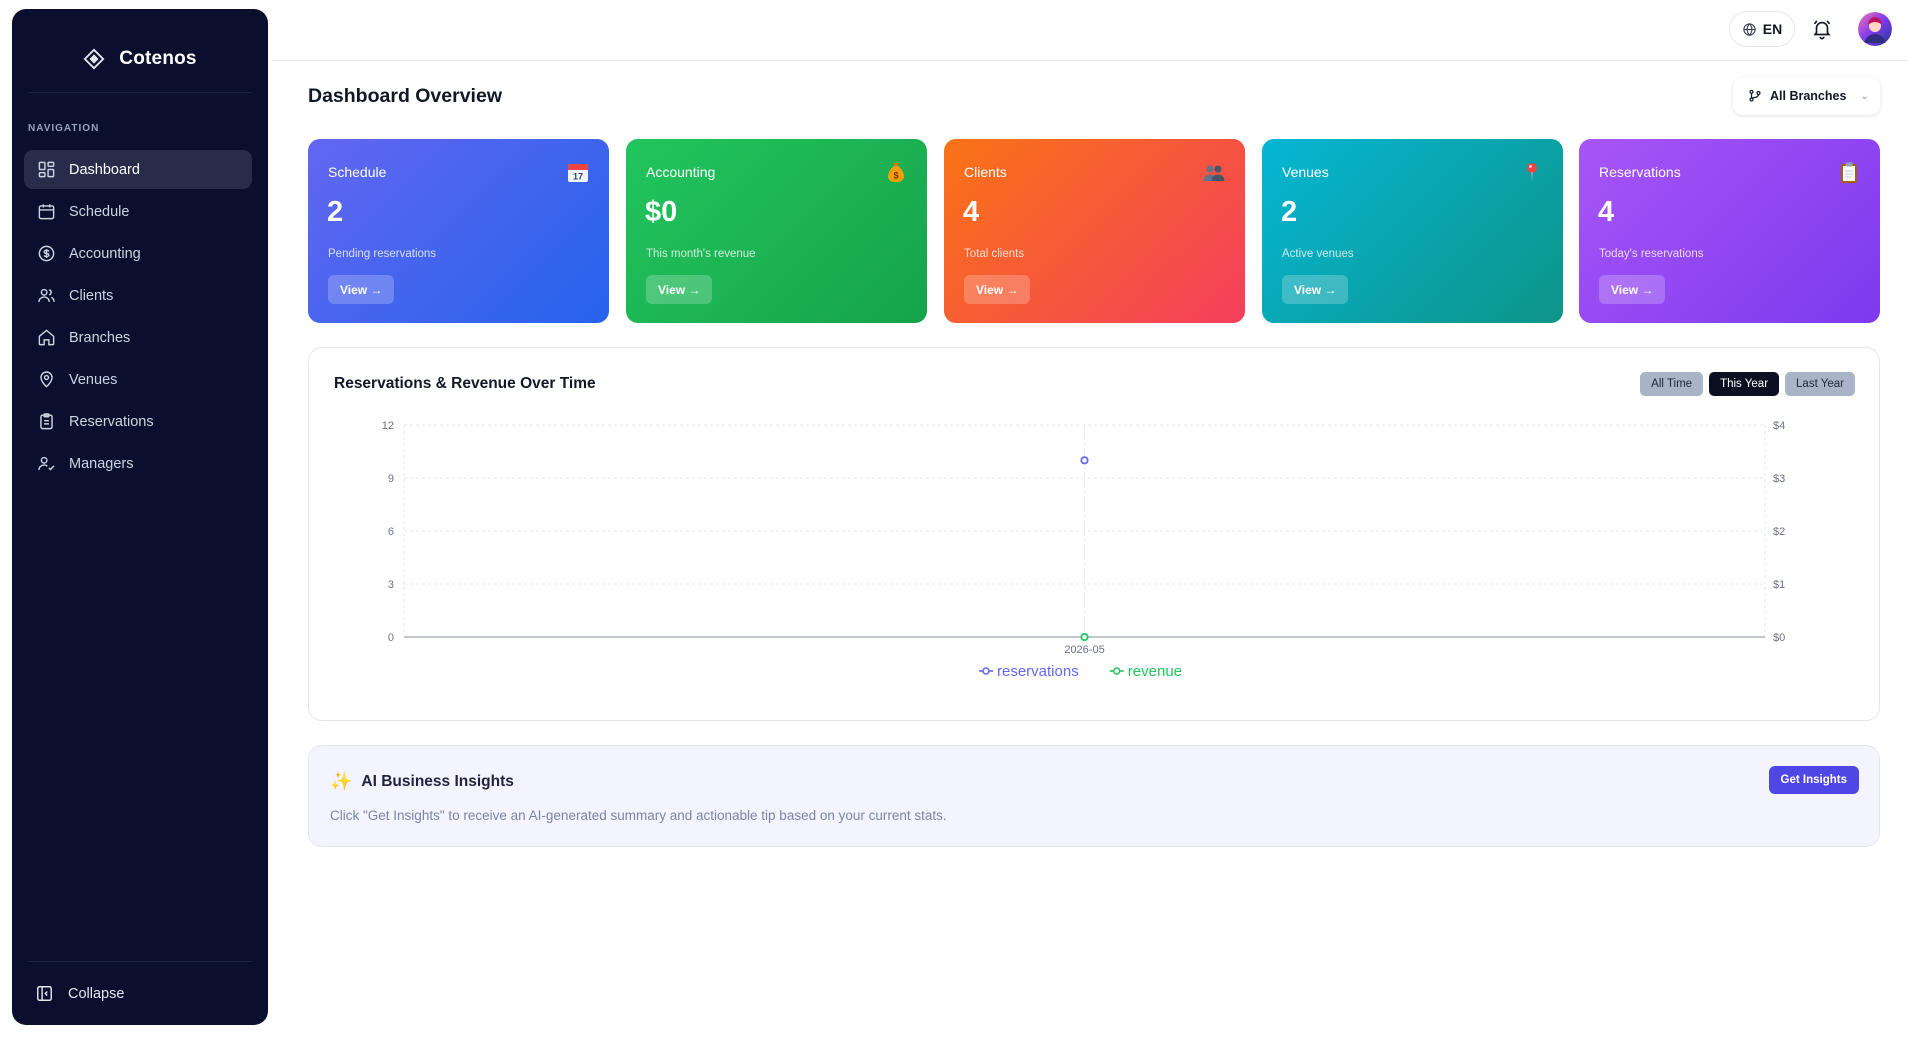 The height and width of the screenshot is (1037, 1908). Describe the element at coordinates (1532, 172) in the screenshot. I see `pushpin-icon` at that location.